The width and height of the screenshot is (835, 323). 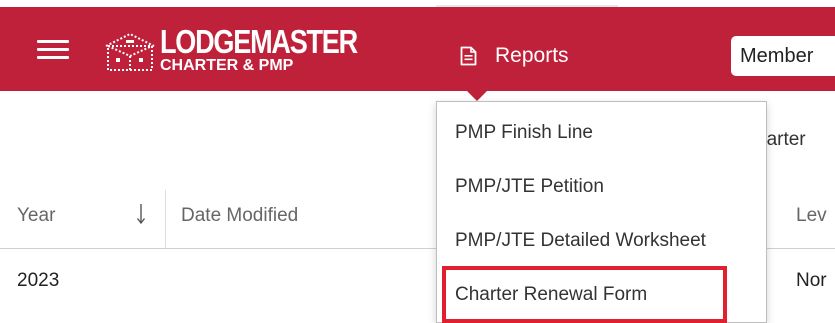 What do you see at coordinates (468, 56) in the screenshot?
I see `document-icon` at bounding box center [468, 56].